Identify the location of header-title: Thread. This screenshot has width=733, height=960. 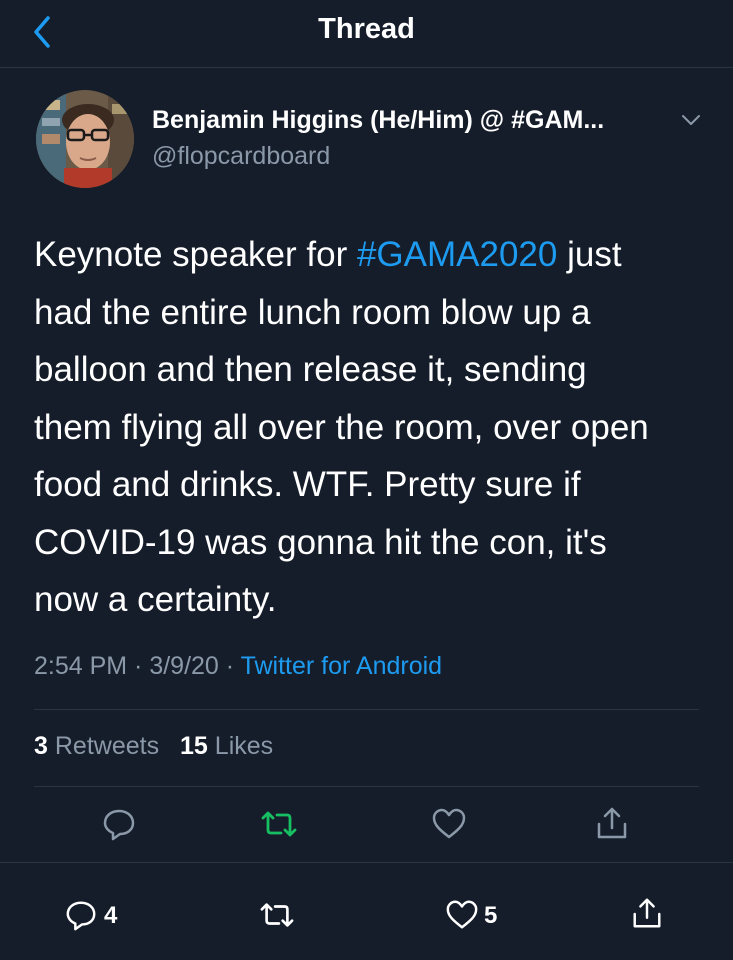
(366, 29).